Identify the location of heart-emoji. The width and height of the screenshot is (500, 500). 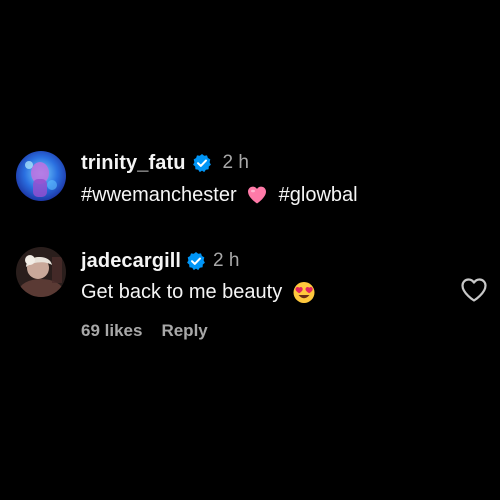
(257, 195).